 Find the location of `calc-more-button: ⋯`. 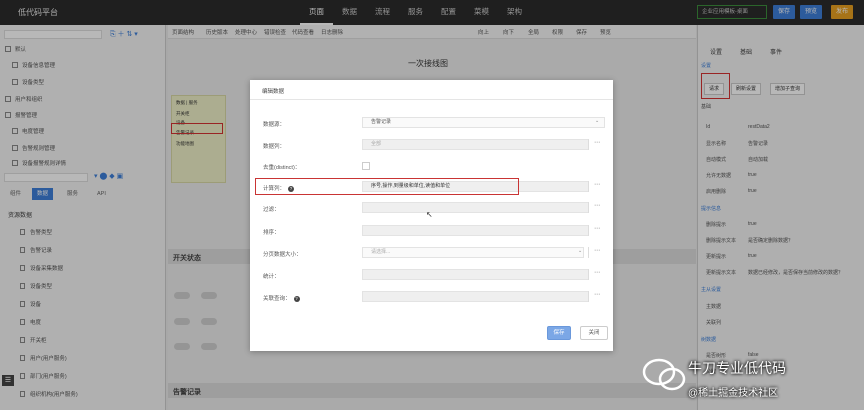

calc-more-button: ⋯ is located at coordinates (596, 186).